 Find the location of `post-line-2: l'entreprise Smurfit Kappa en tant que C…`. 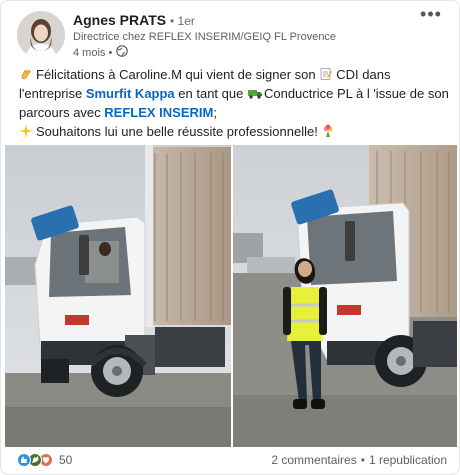

post-line-2: l'entreprise Smurfit Kappa en tant que C… is located at coordinates (234, 93).